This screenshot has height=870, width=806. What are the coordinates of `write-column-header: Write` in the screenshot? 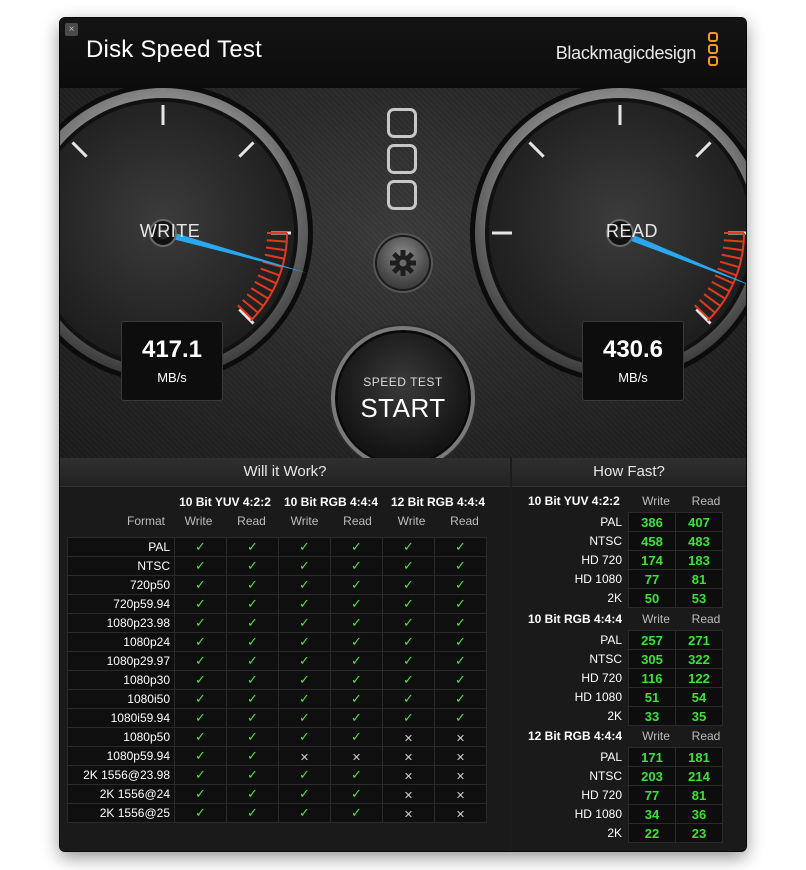 It's located at (656, 736).